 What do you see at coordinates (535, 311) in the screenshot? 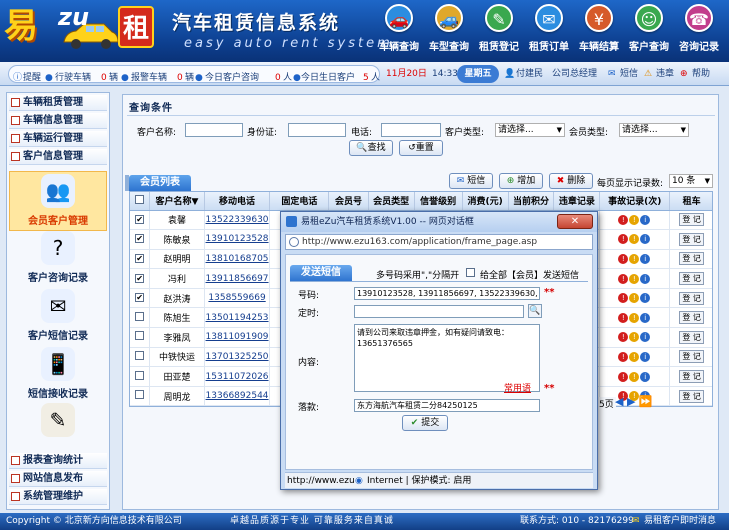
I see `calendar-search-icon: 🔍` at bounding box center [535, 311].